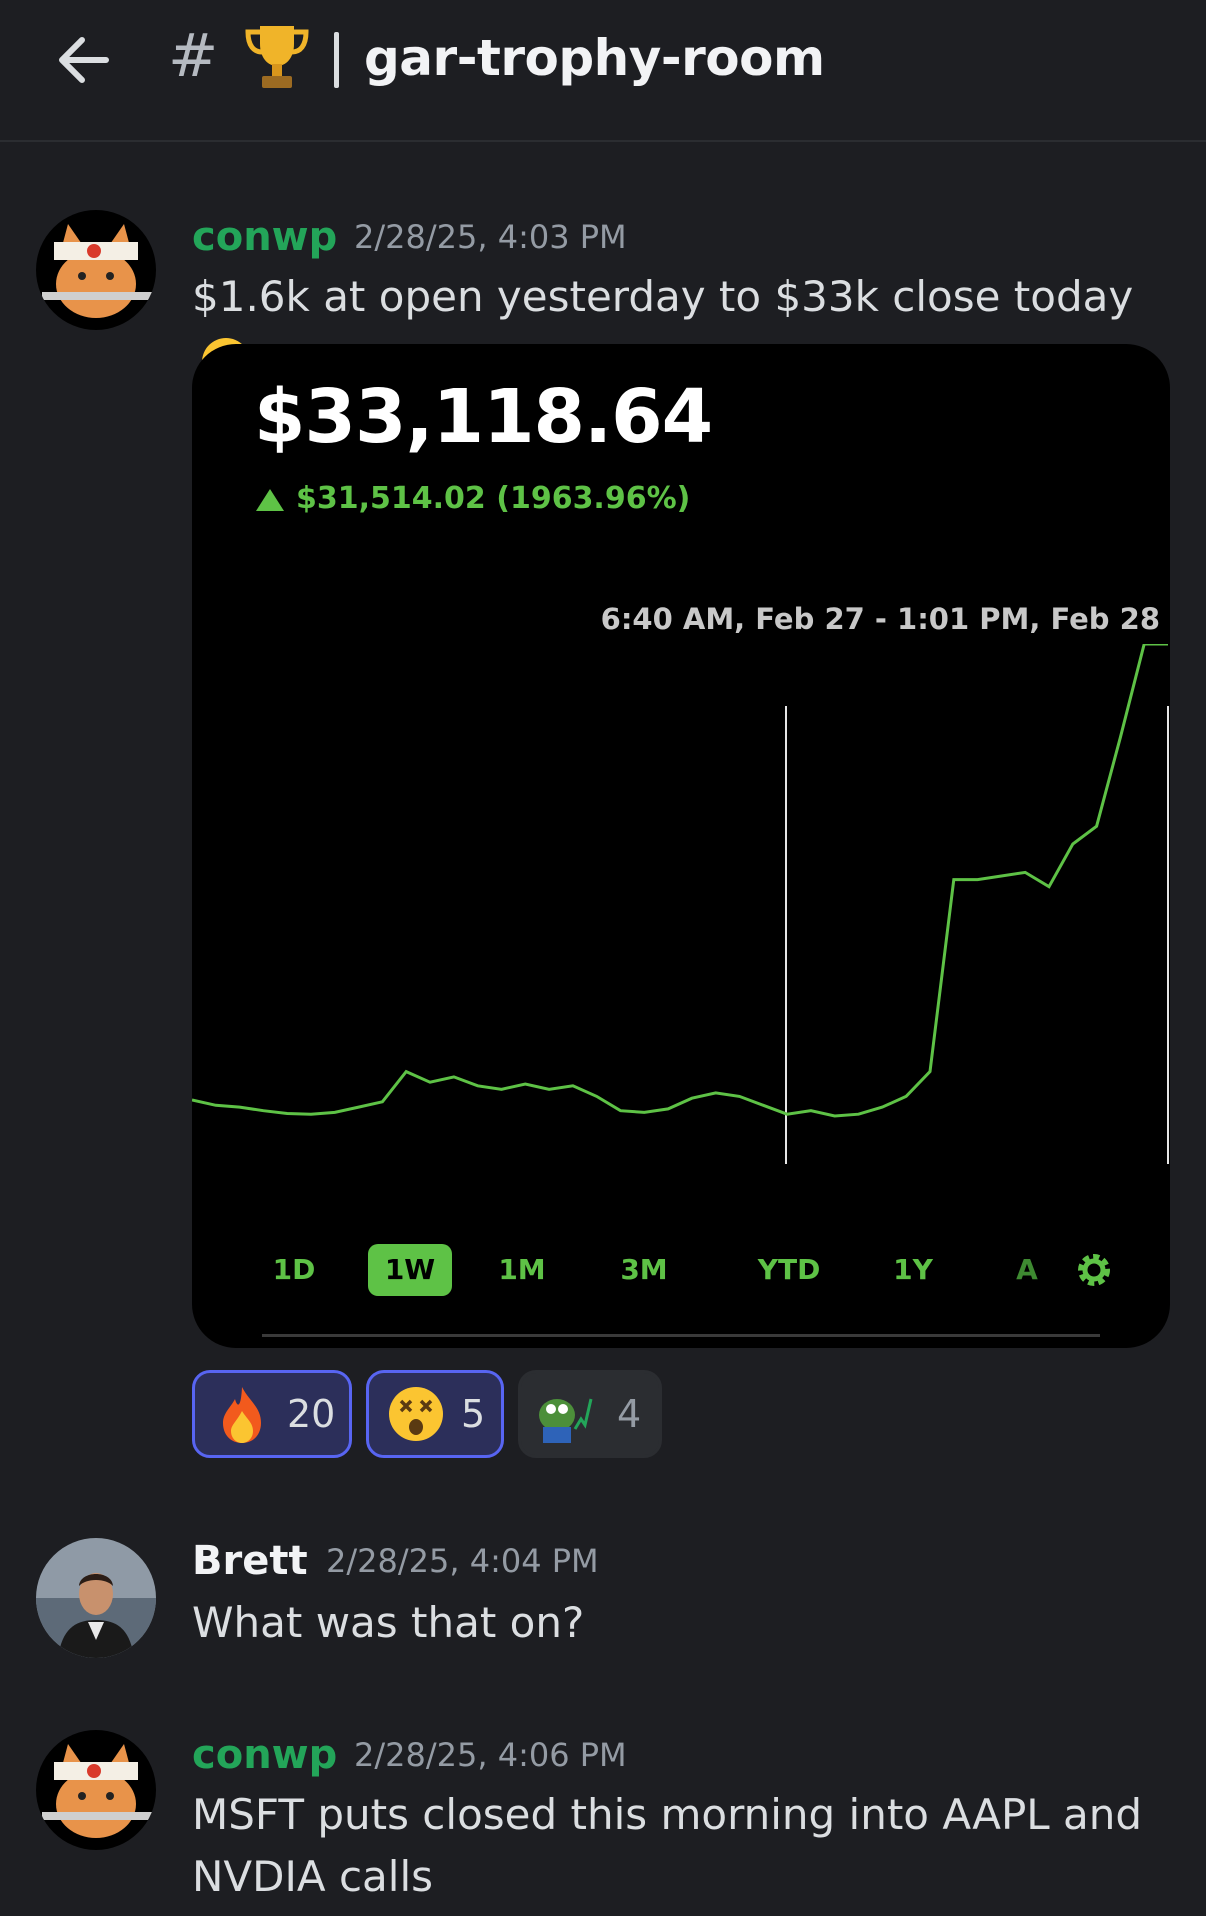 Image resolution: width=1206 pixels, height=1916 pixels. I want to click on channel-hash-icon: #, so click(193, 56).